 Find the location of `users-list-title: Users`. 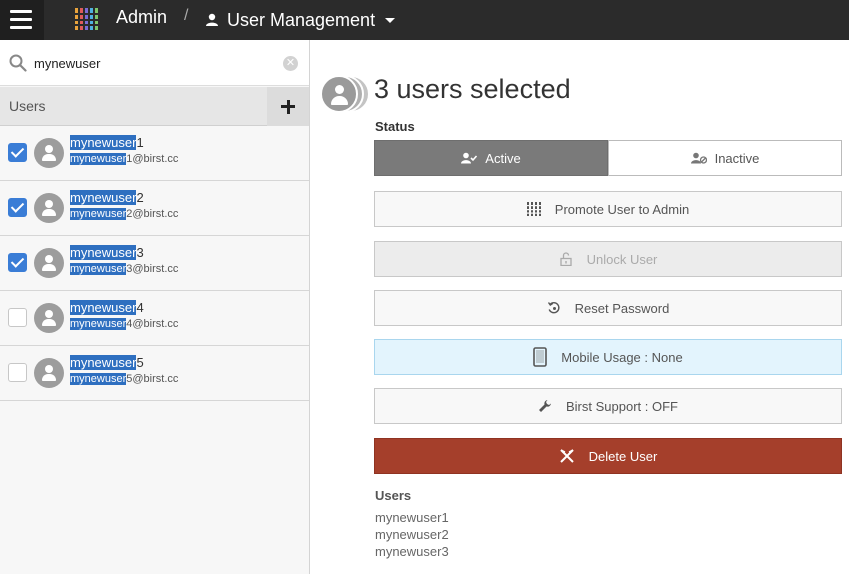

users-list-title: Users is located at coordinates (27, 106).